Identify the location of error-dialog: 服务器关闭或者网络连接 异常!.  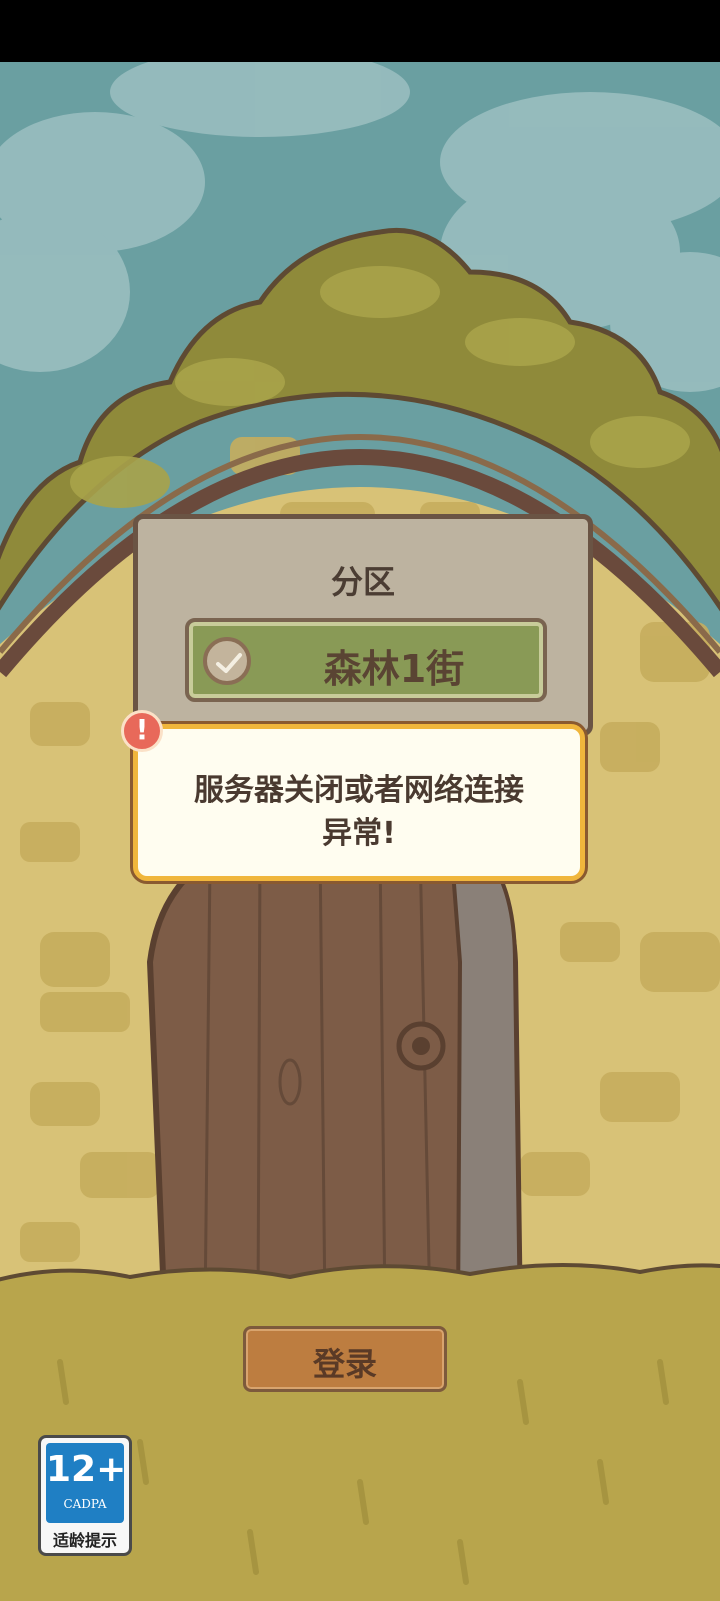
(359, 802).